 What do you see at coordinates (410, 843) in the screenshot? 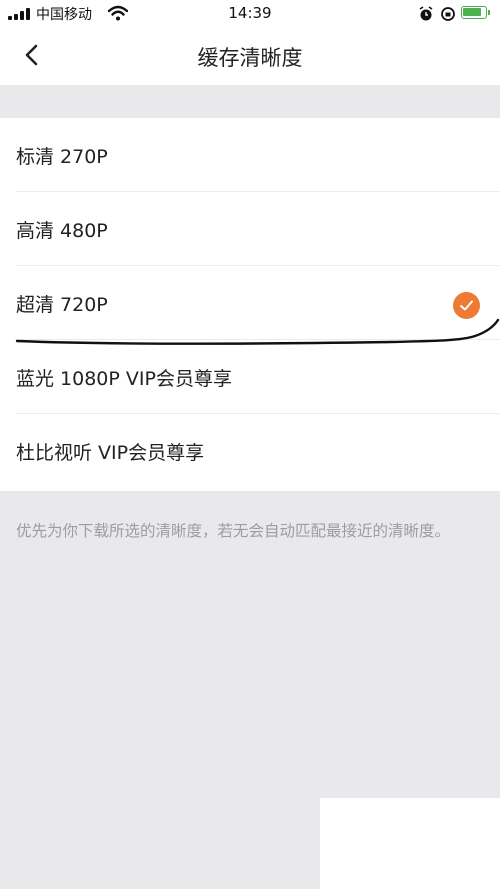
I see `corner-overlay` at bounding box center [410, 843].